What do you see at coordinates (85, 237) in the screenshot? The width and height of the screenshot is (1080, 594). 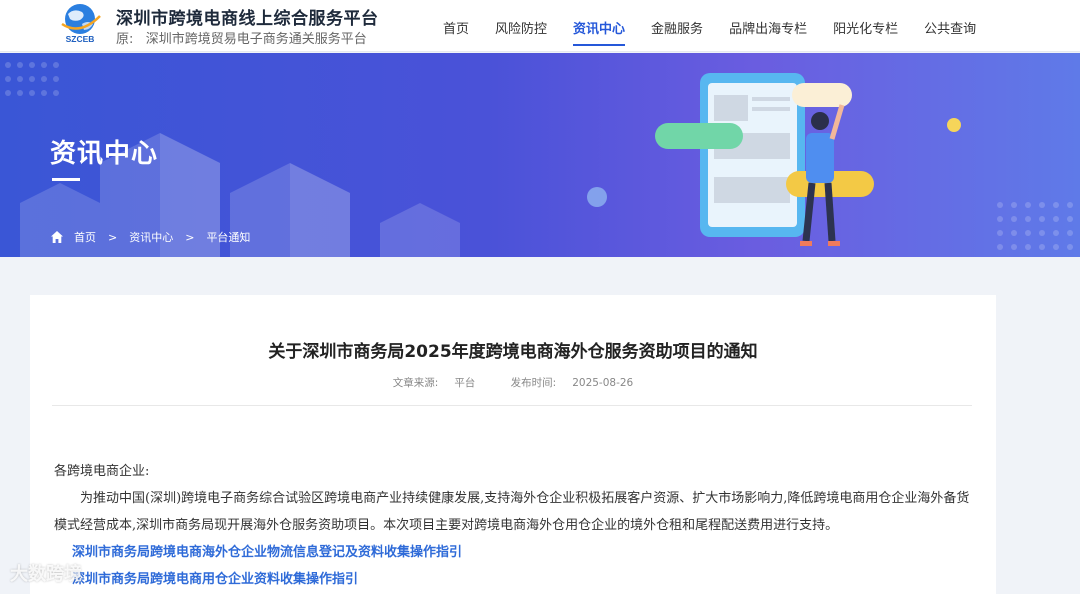 I see `breadcrumb-home: 首页` at bounding box center [85, 237].